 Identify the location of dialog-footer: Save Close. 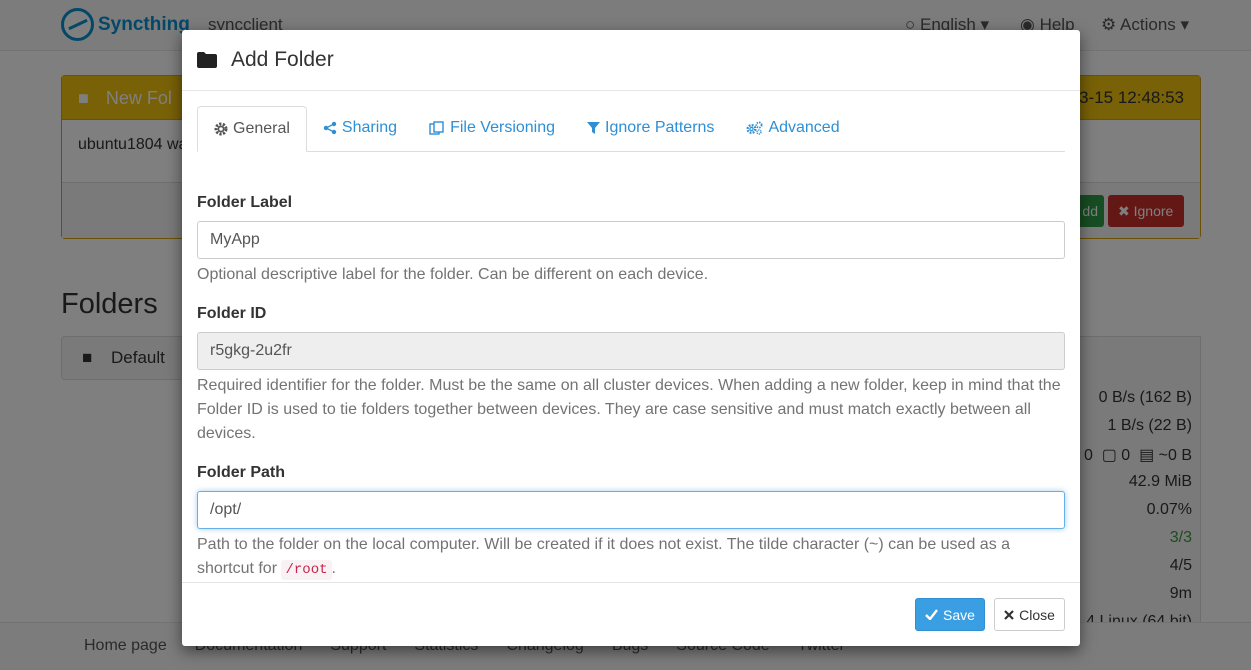
(631, 614).